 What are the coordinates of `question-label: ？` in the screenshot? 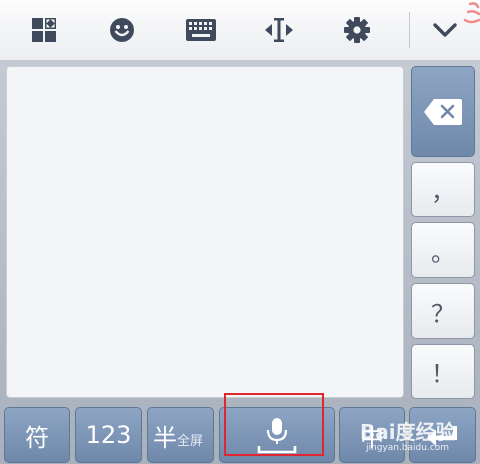 It's located at (443, 313).